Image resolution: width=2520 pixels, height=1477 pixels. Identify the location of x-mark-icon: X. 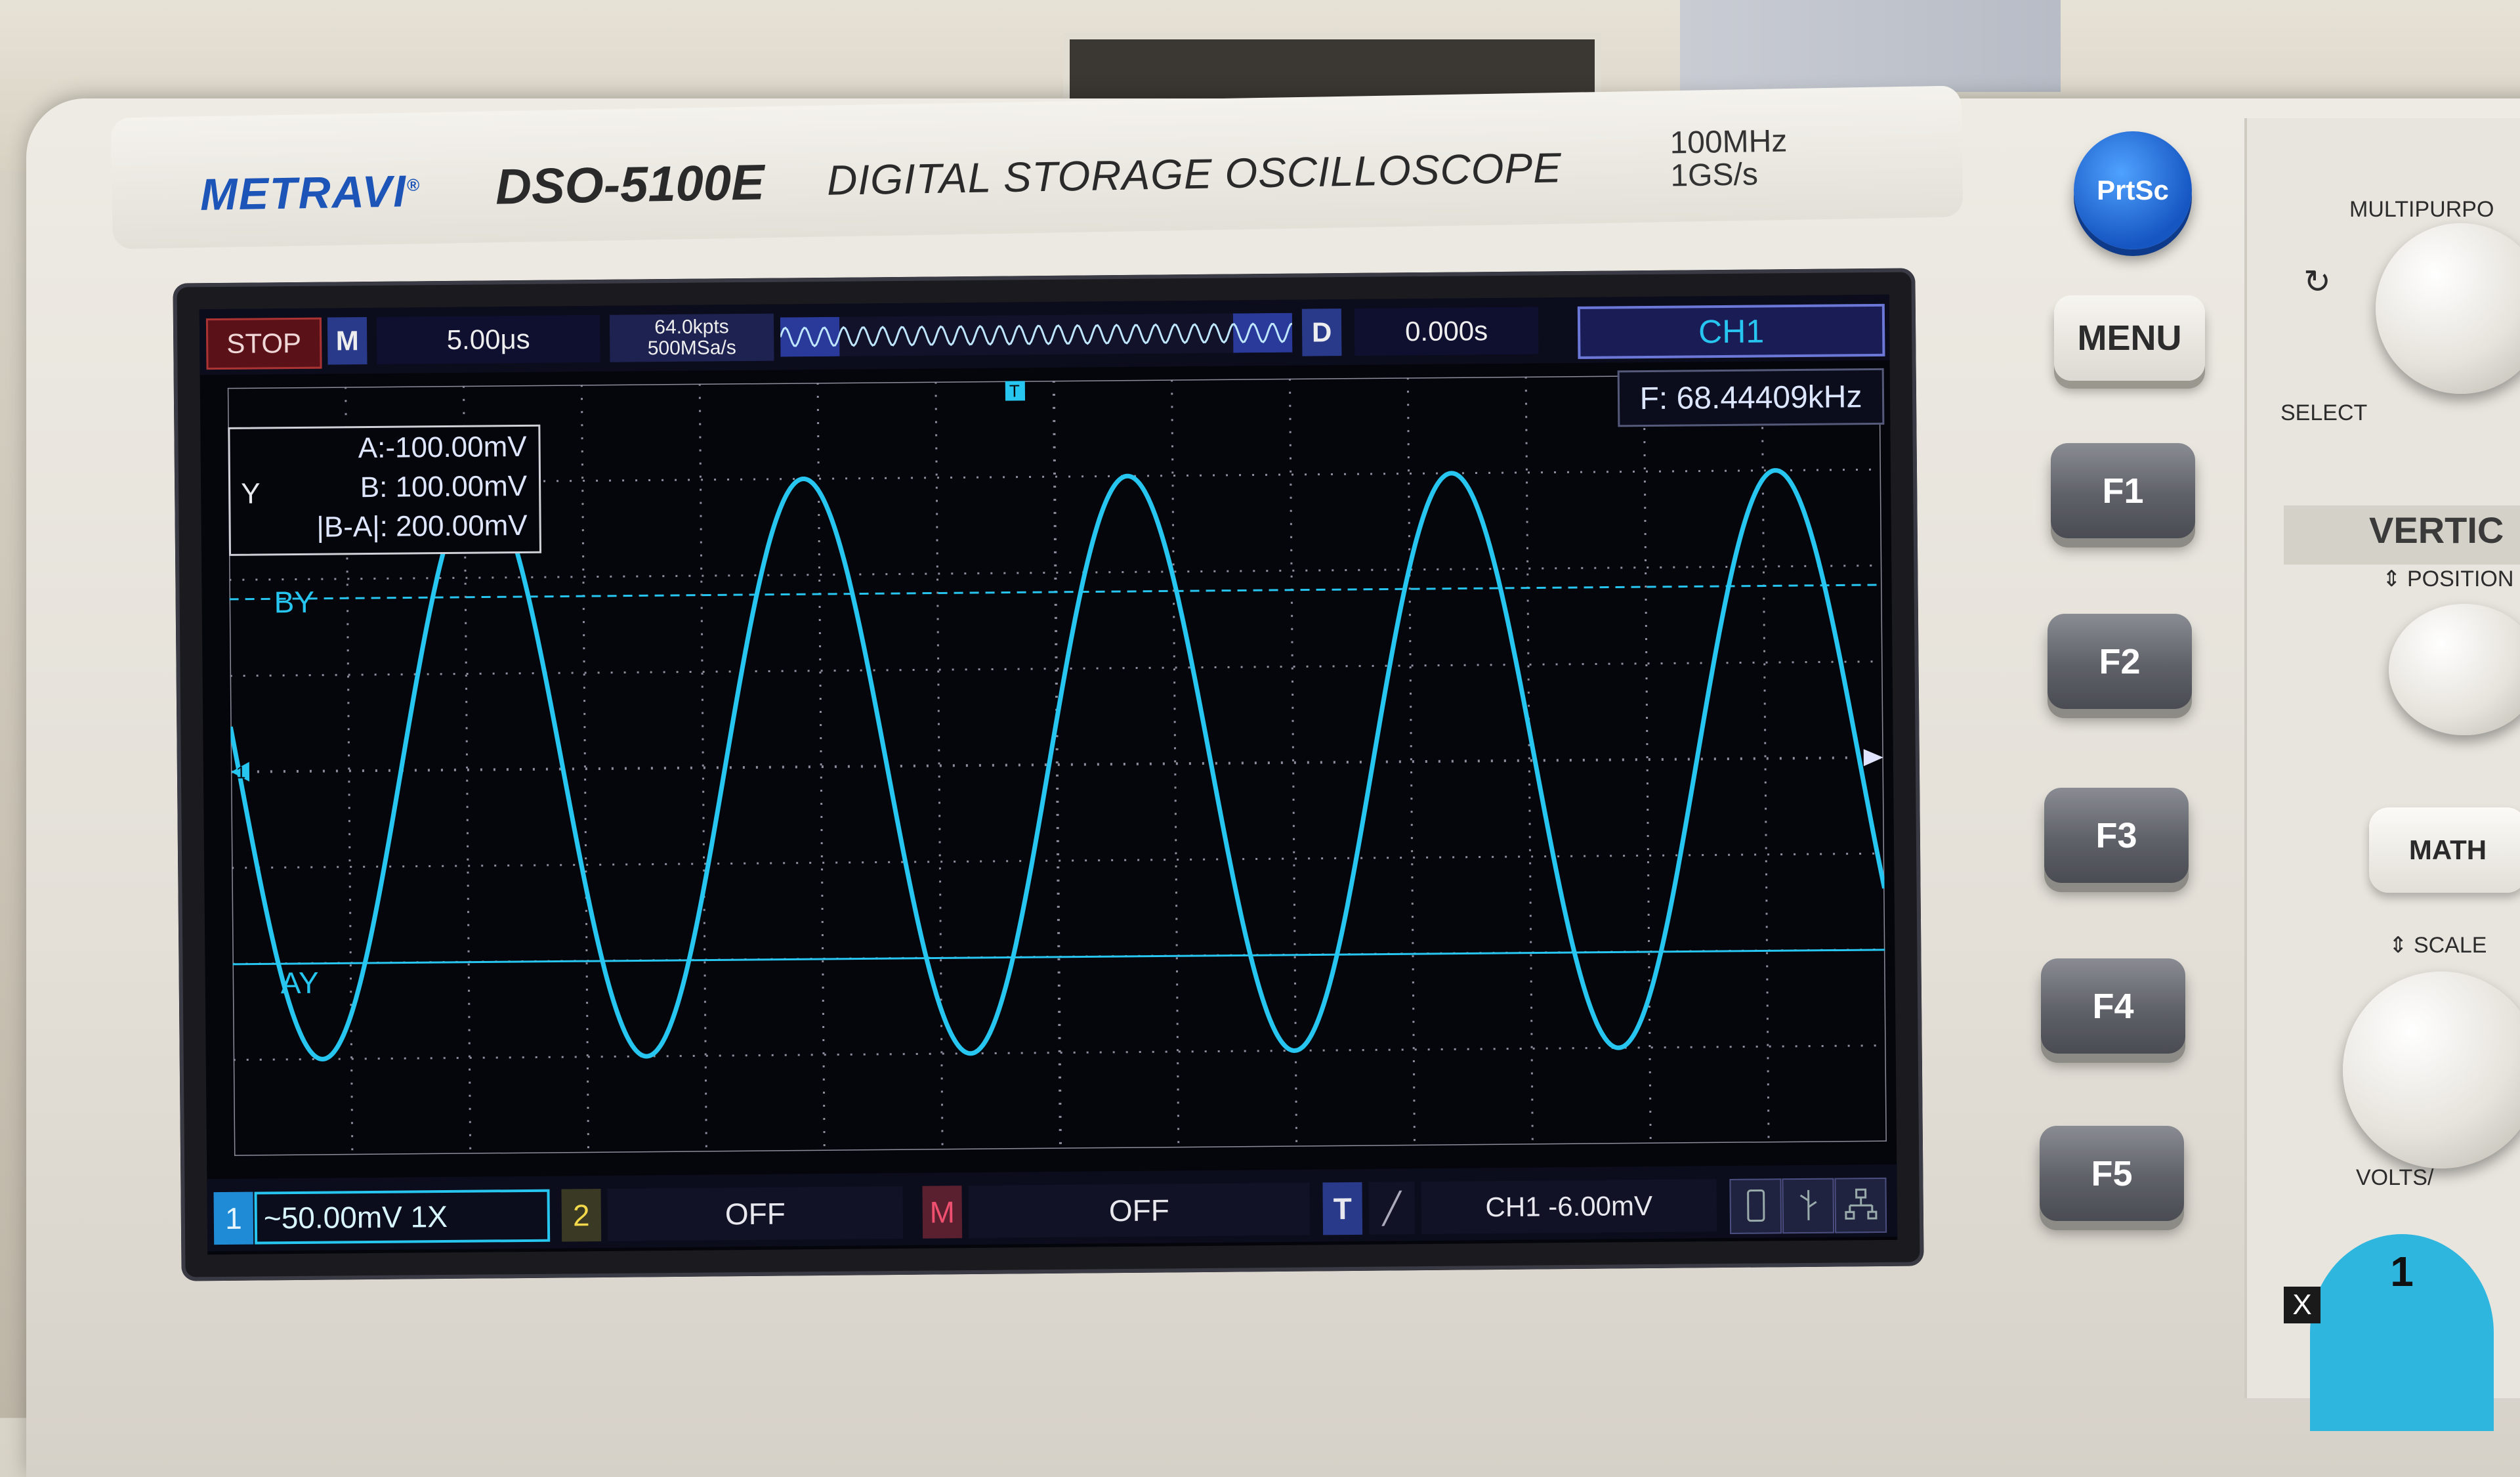
(2302, 1305).